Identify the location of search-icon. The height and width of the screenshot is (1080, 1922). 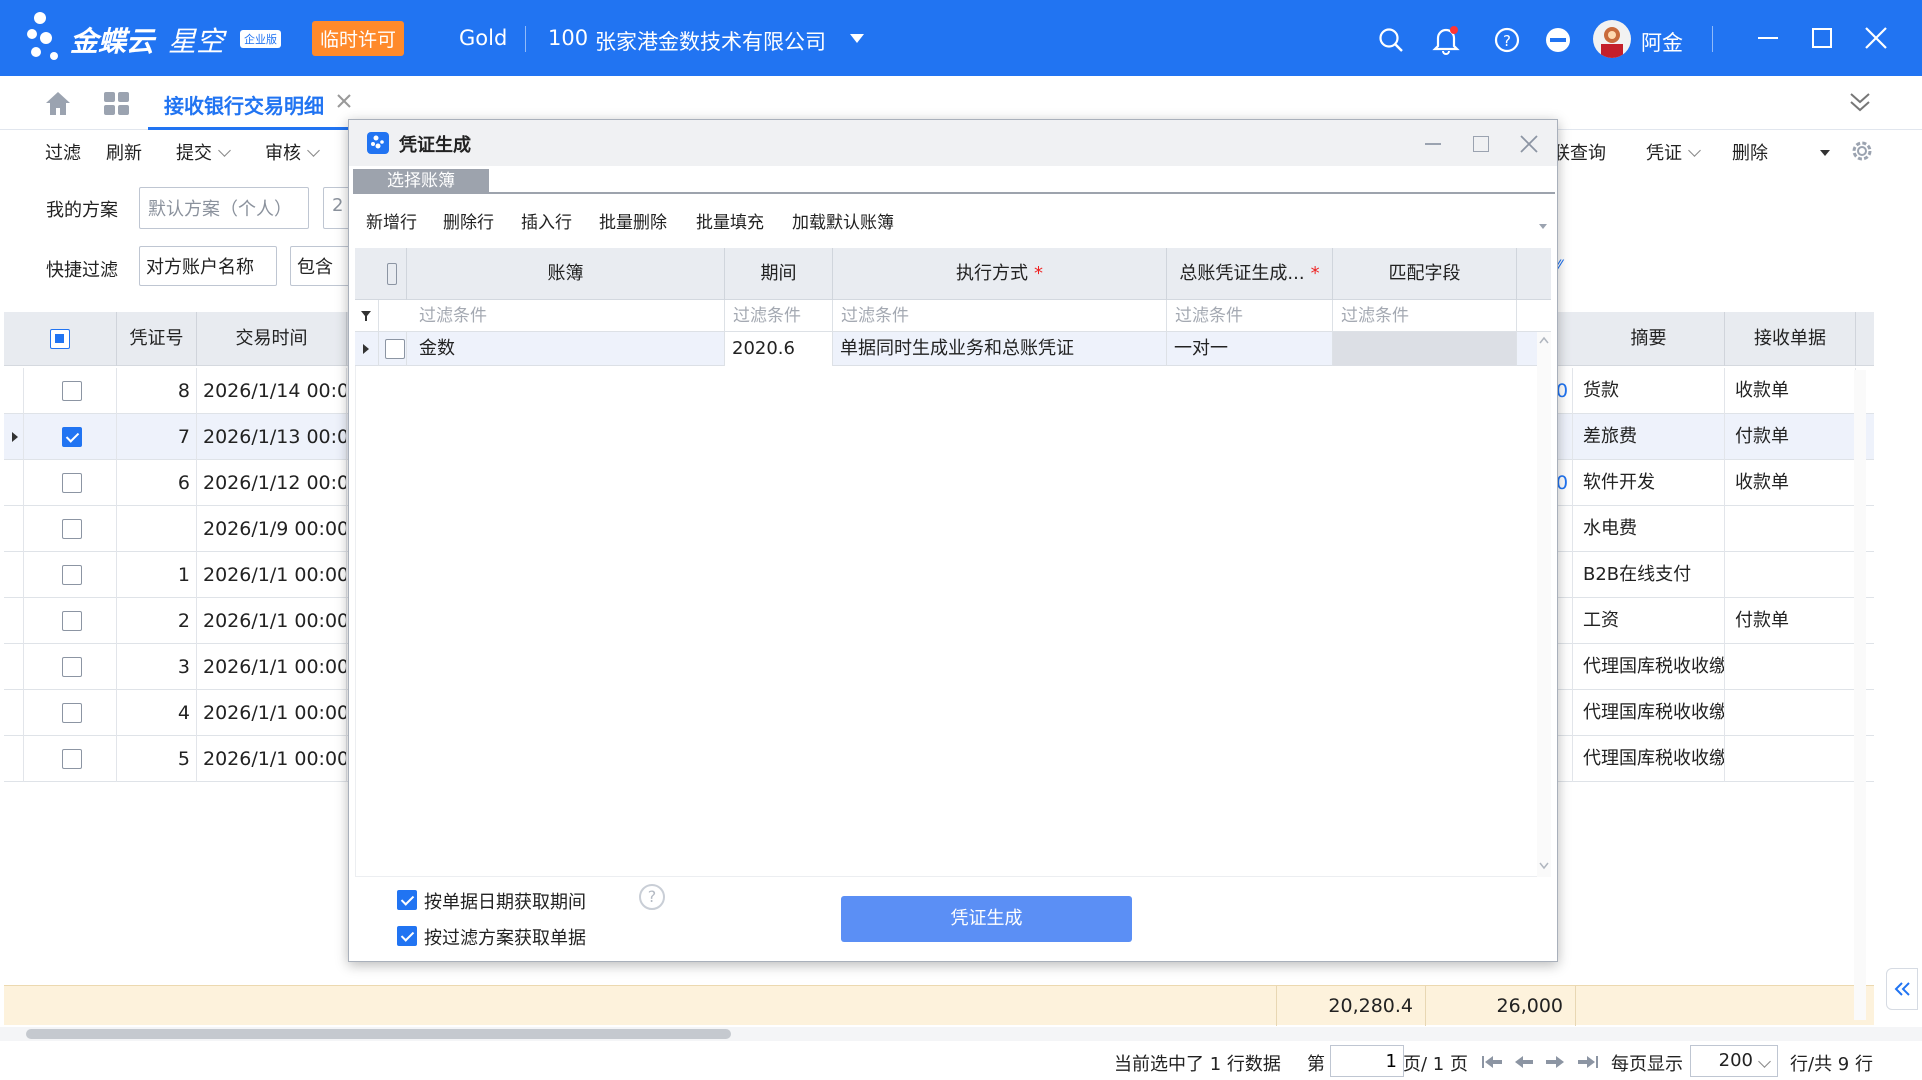
(1391, 40).